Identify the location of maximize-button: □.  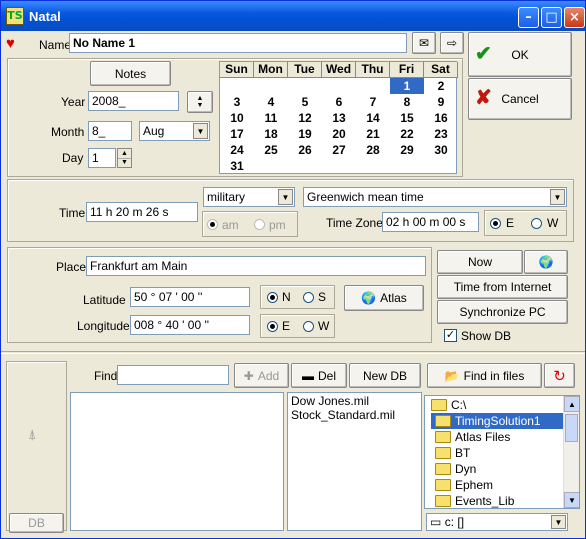
(551, 17).